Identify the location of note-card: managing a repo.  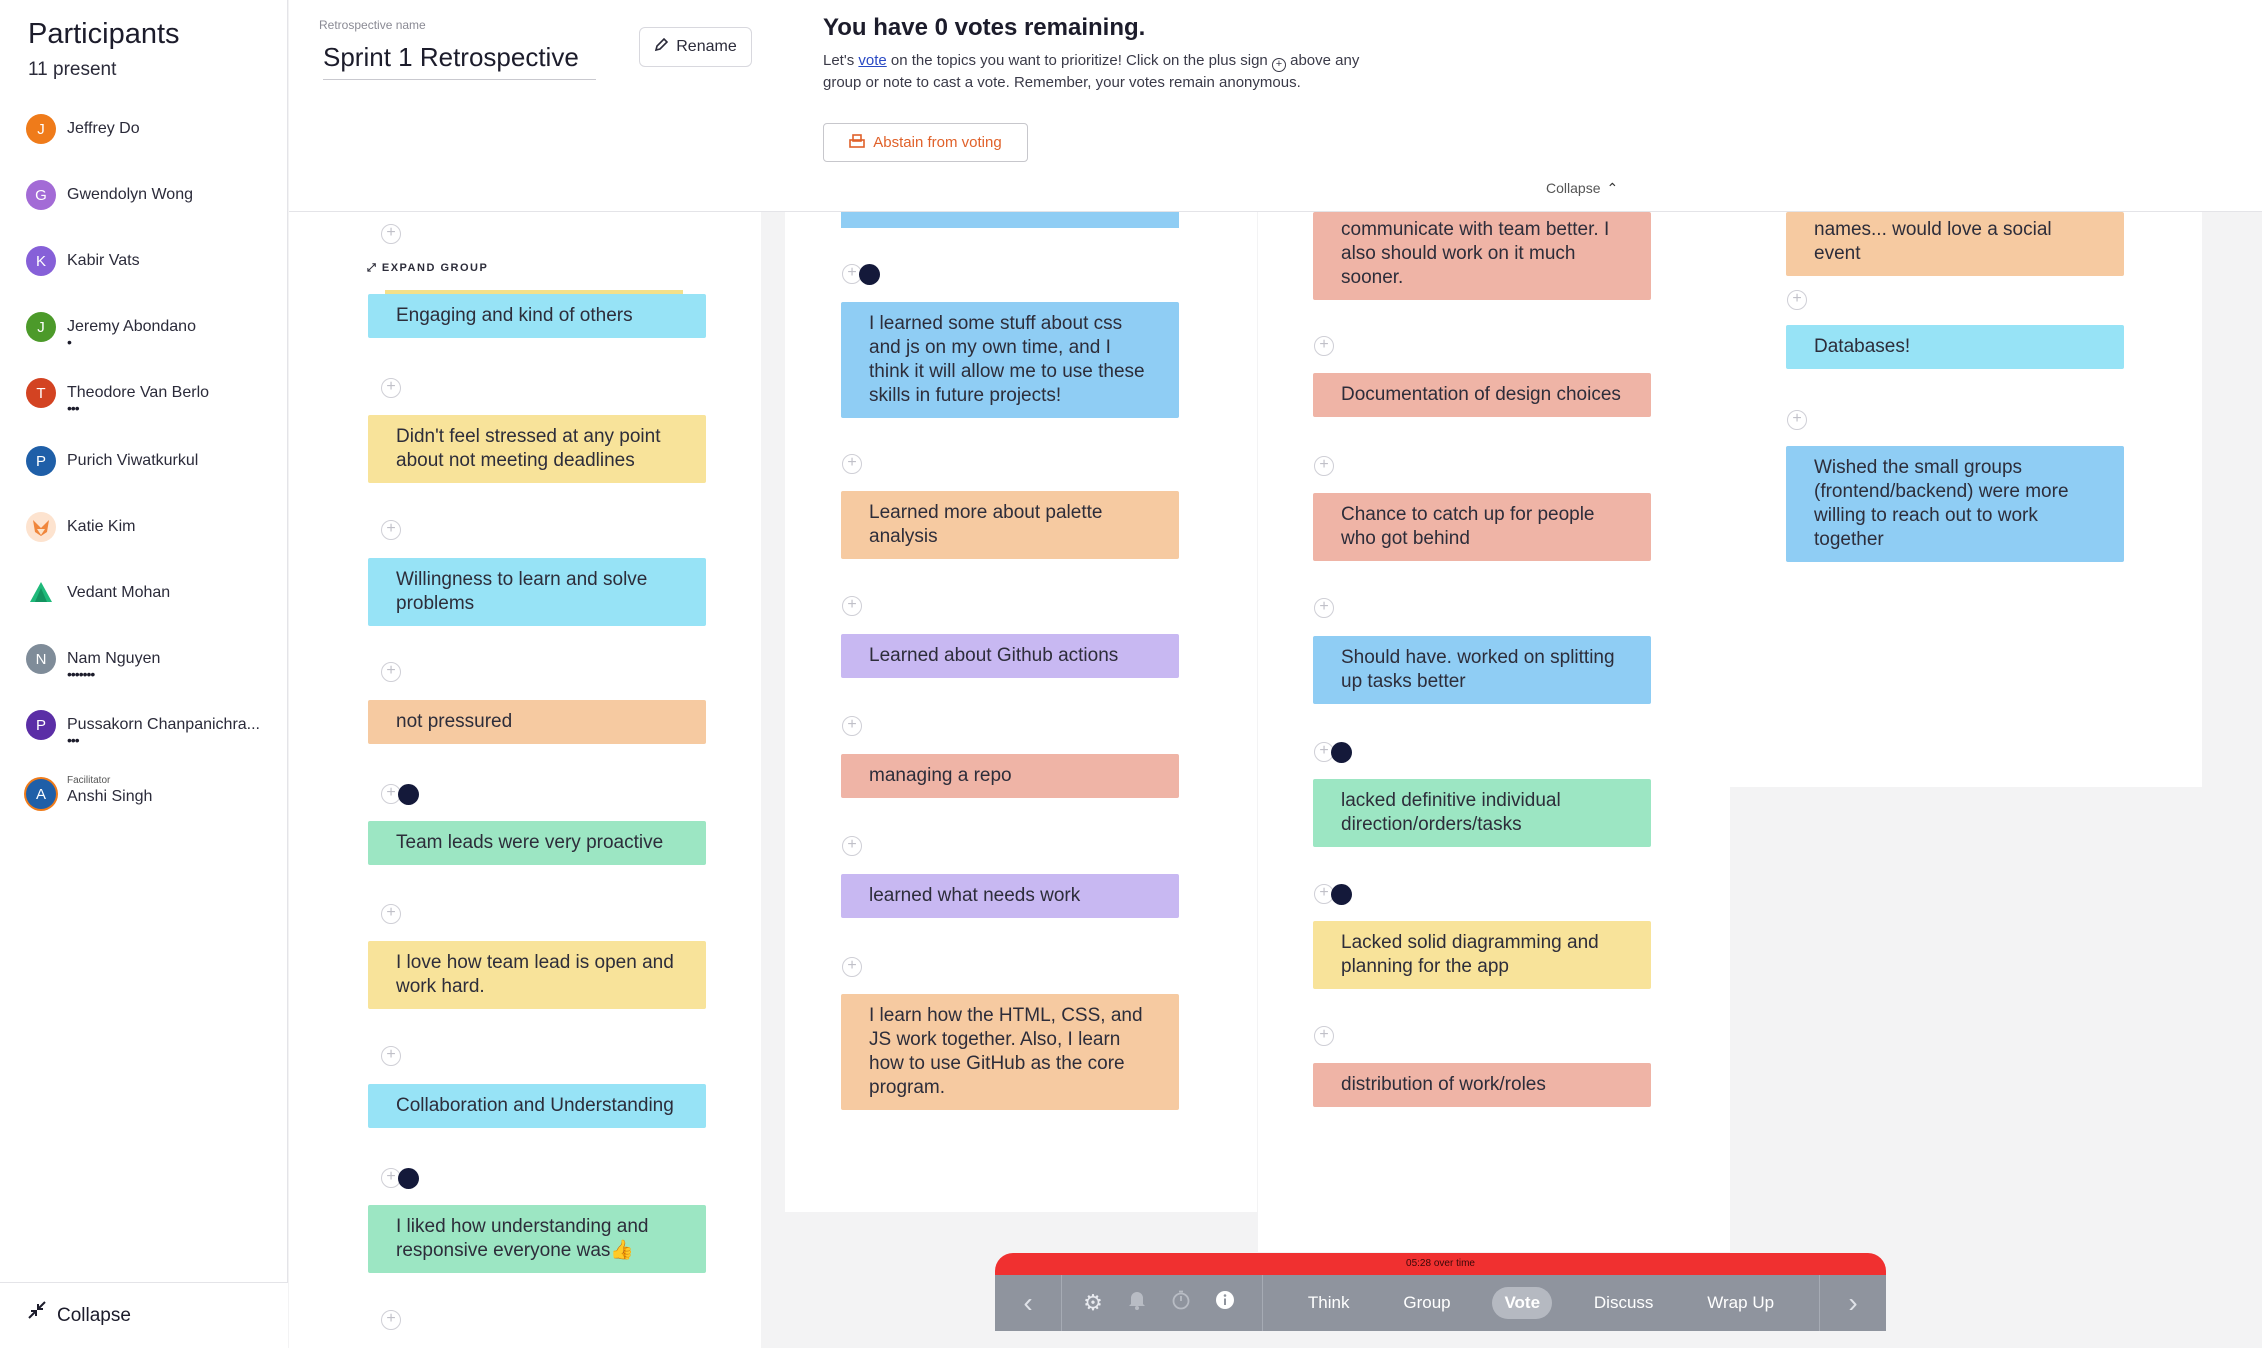
(1010, 776).